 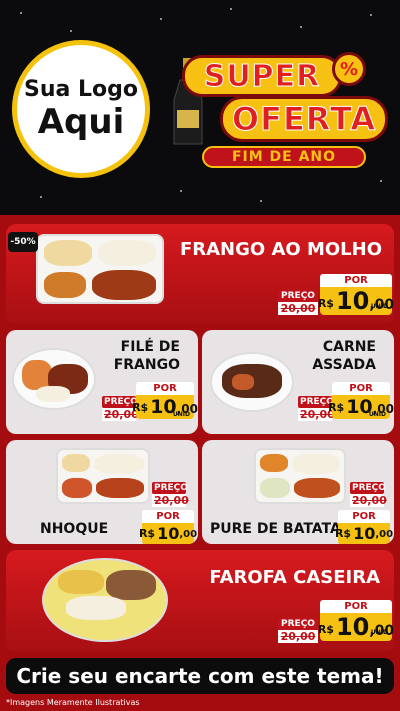 What do you see at coordinates (280, 249) in the screenshot?
I see `product-name: FRANGO AO MOLHO` at bounding box center [280, 249].